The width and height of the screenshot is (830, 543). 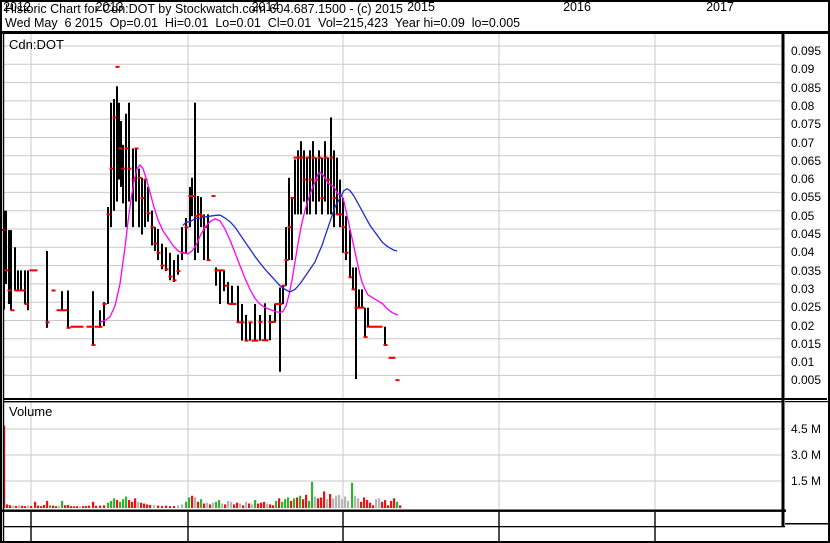 I want to click on price-axis-label: 0.055, so click(x=806, y=197).